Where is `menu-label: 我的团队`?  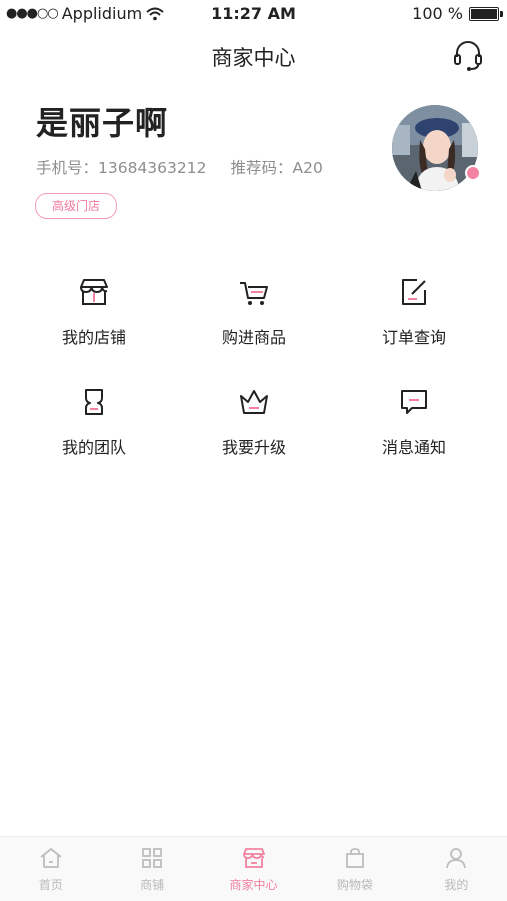
menu-label: 我的团队 is located at coordinates (93, 447).